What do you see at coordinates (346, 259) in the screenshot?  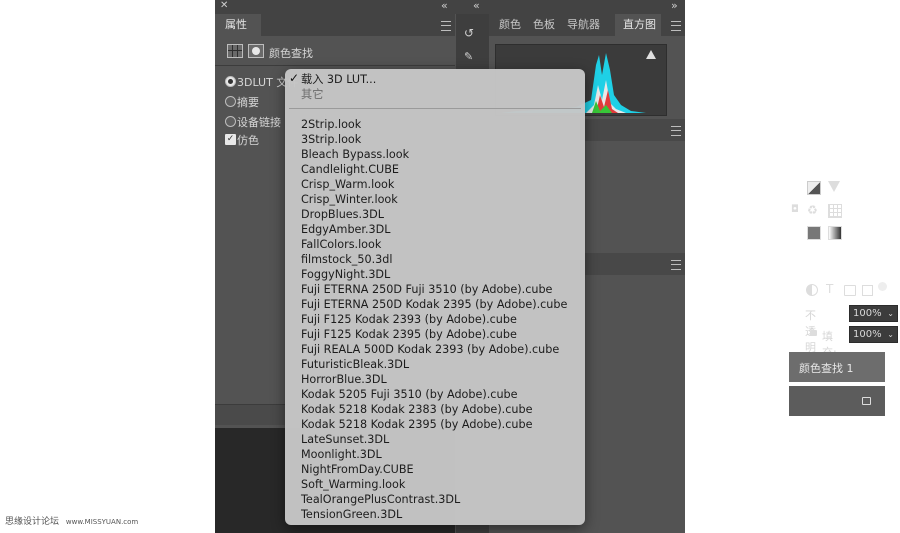 I see `menu-item-lut: filmstock_50.3dl` at bounding box center [346, 259].